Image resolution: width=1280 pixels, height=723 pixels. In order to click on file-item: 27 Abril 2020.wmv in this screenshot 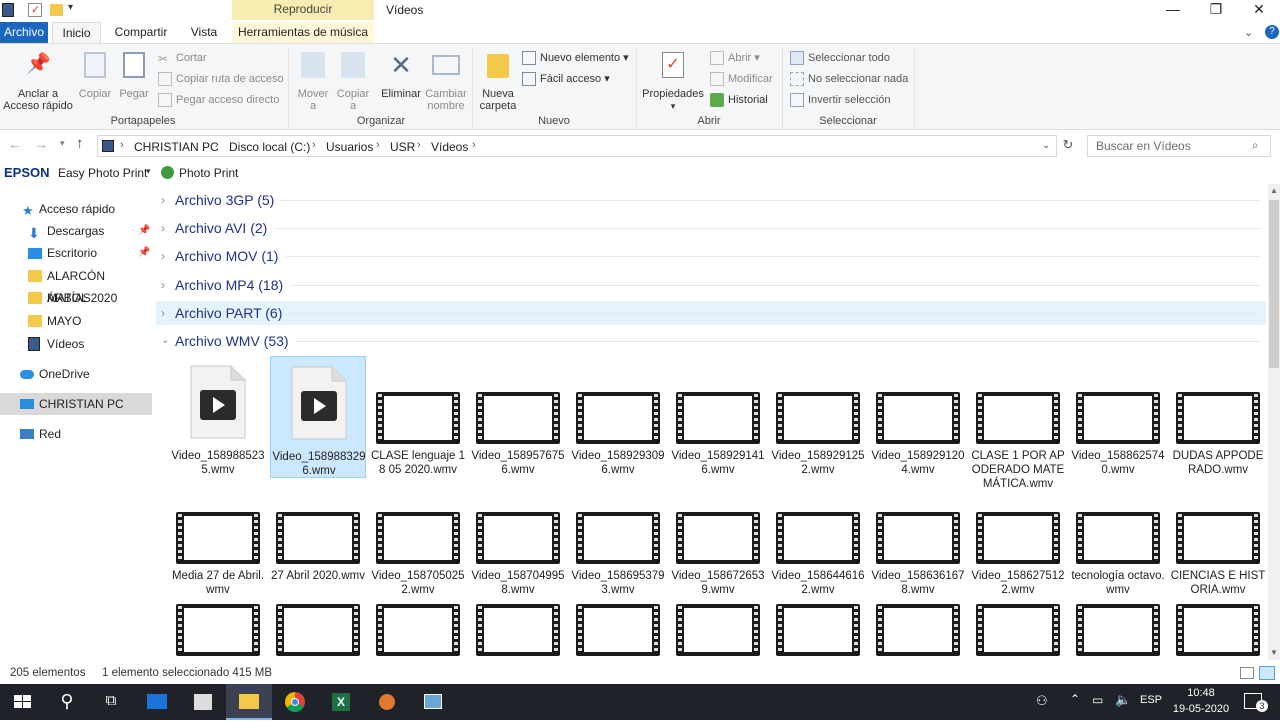, I will do `click(318, 537)`.